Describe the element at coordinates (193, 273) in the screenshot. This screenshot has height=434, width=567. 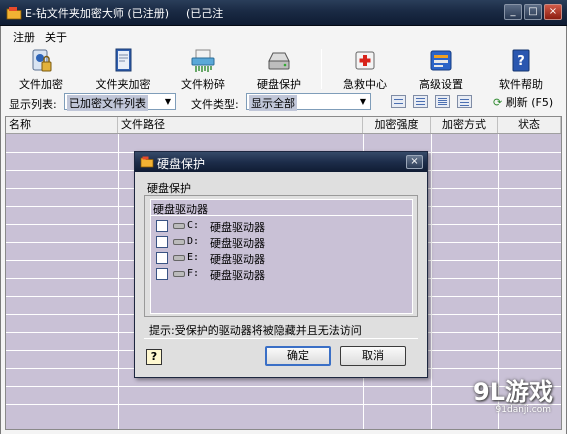
I see `drive-letter: F:` at that location.